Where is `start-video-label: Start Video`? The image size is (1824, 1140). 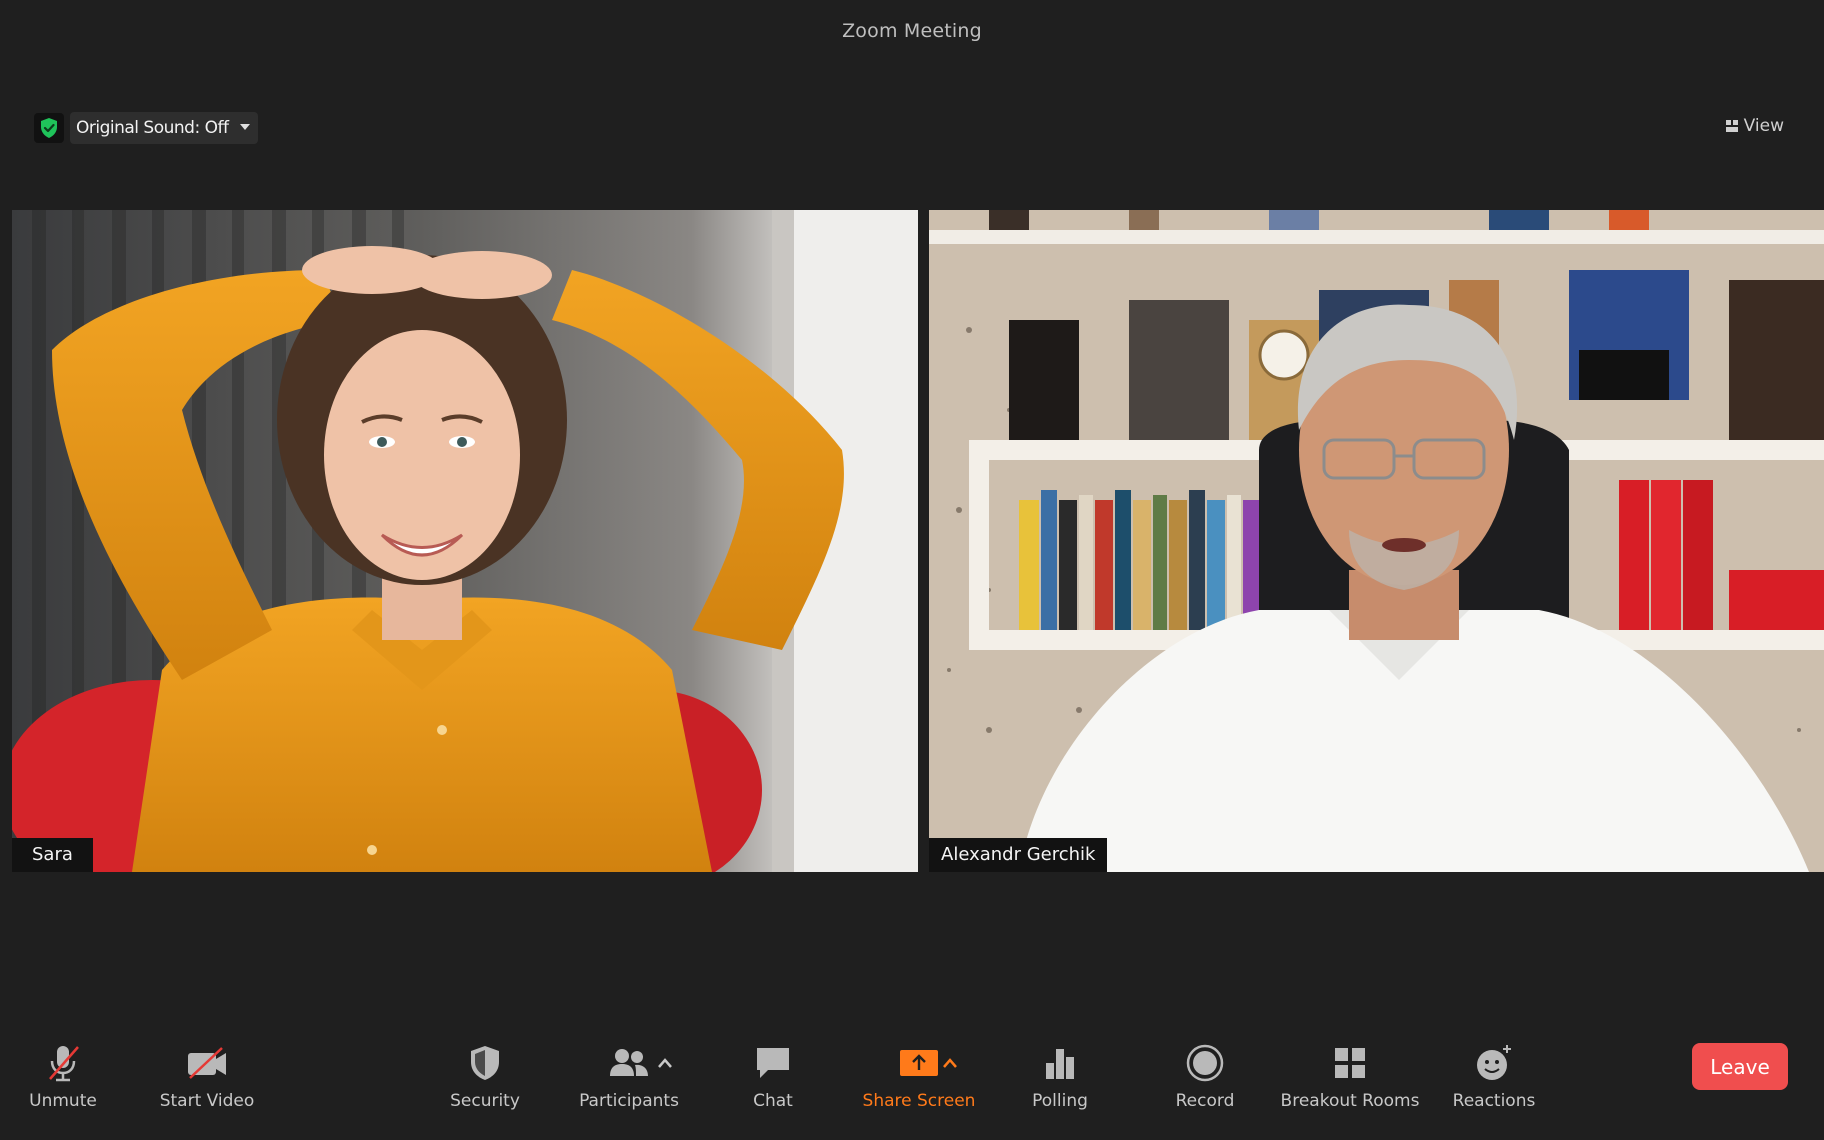 start-video-label: Start Video is located at coordinates (207, 1101).